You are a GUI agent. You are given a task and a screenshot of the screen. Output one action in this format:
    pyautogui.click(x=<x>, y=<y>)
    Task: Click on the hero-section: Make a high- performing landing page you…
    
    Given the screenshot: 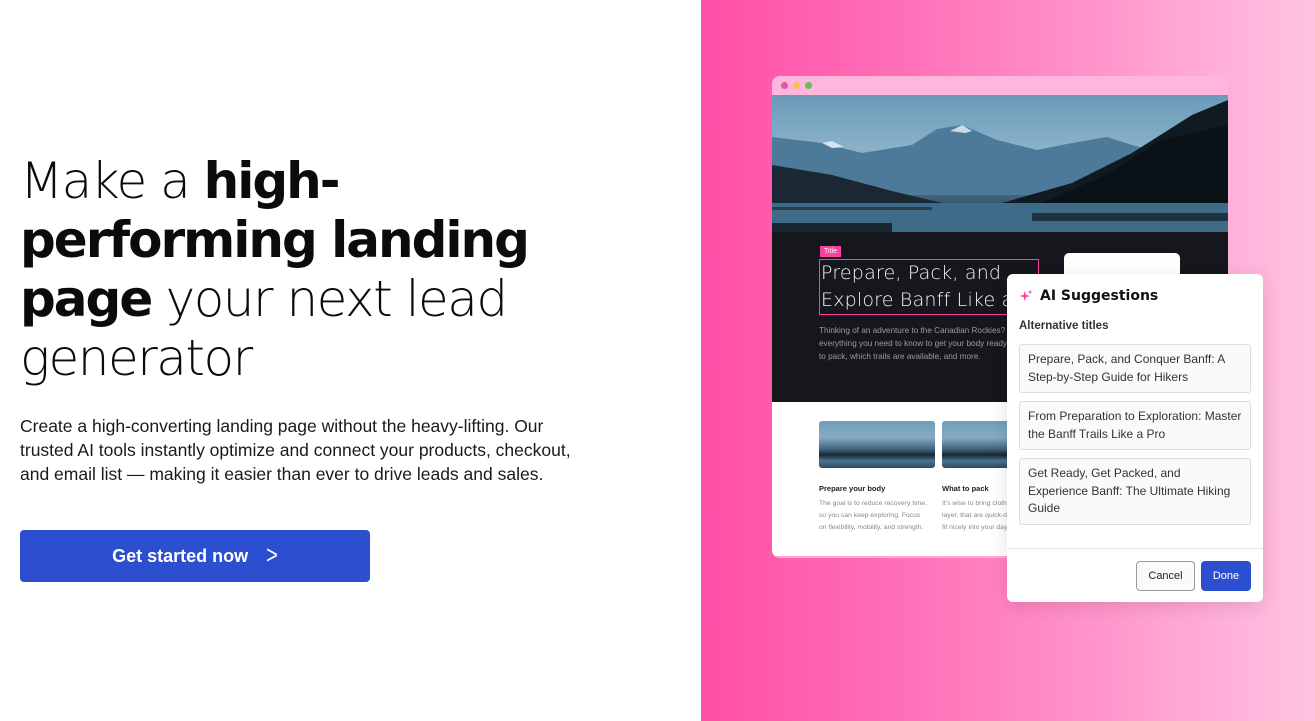 What is the action you would take?
    pyautogui.click(x=320, y=270)
    